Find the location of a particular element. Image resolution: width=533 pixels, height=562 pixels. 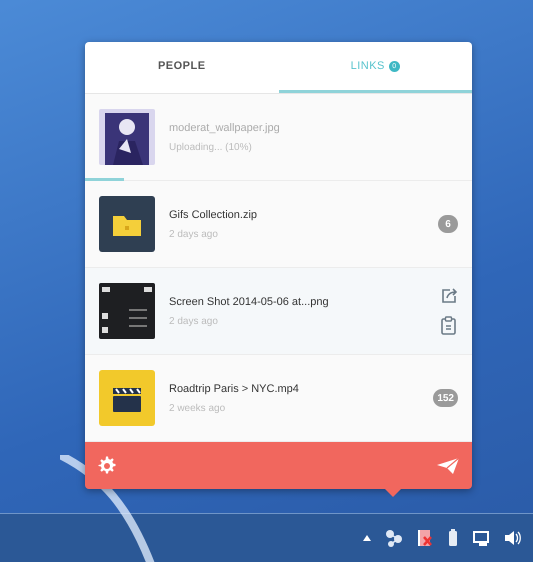

paper-plane-icon is located at coordinates (448, 466).